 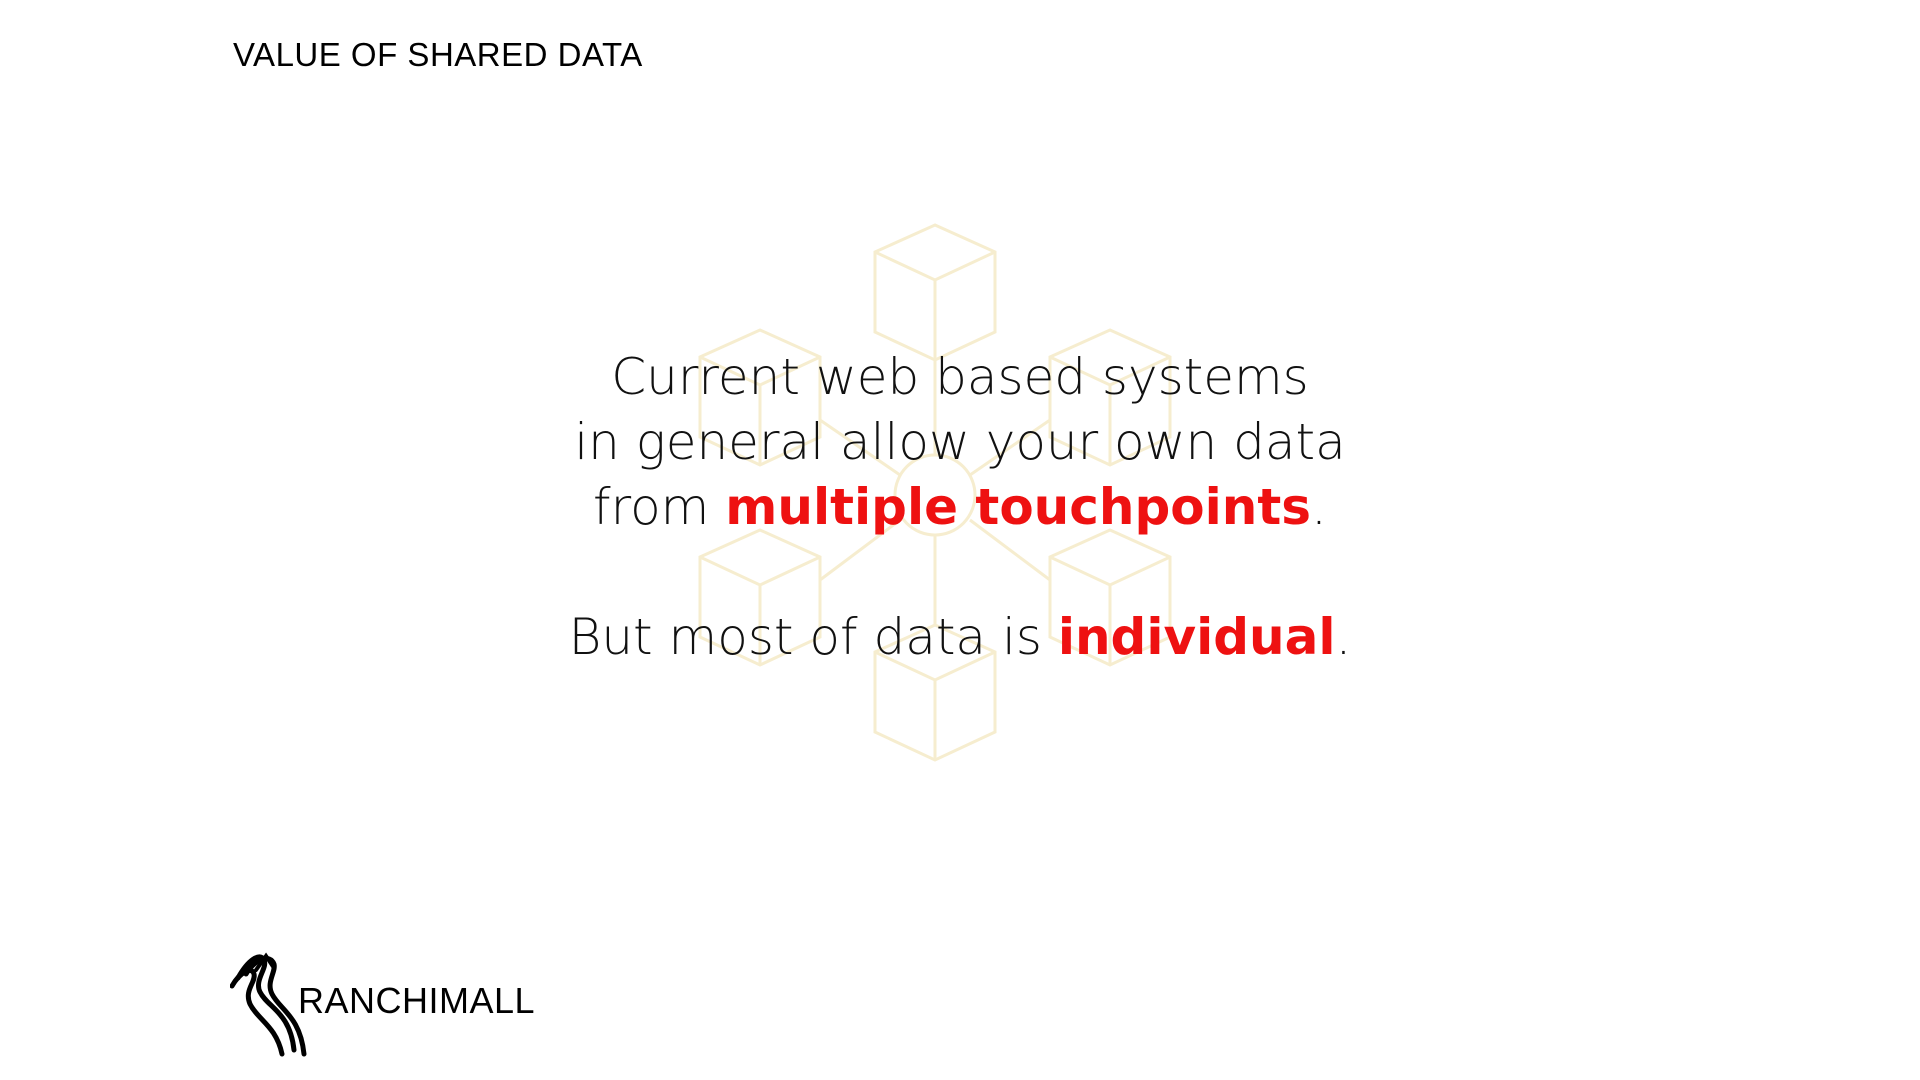 What do you see at coordinates (813, 637) in the screenshot?
I see `message-line-4-prefix: But most of data is` at bounding box center [813, 637].